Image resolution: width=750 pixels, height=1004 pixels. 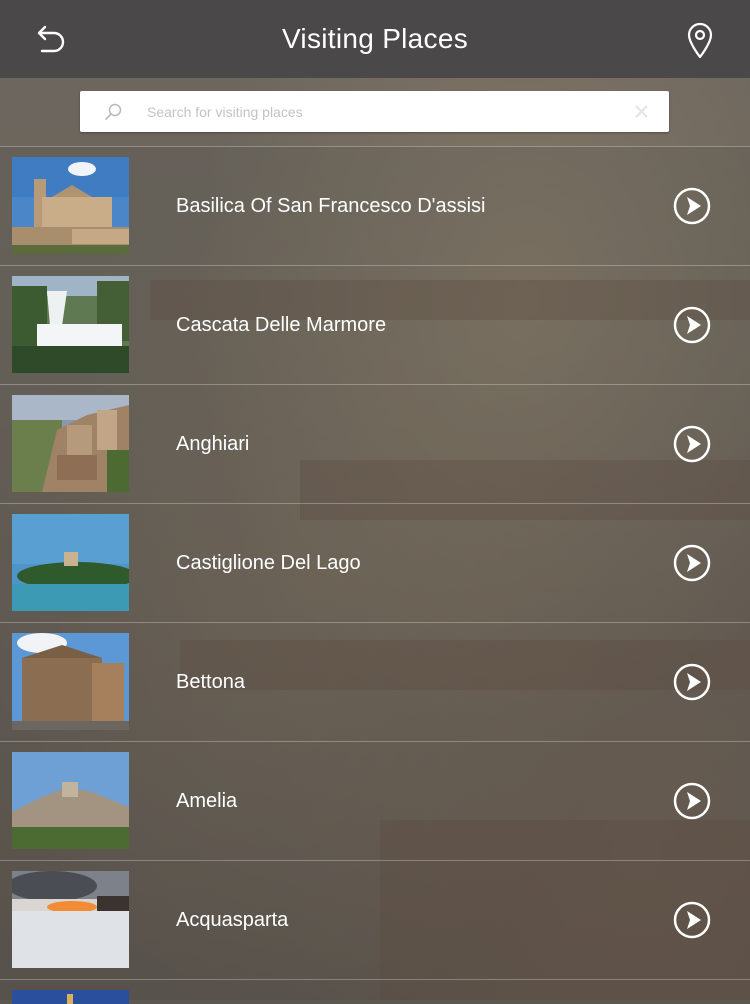 What do you see at coordinates (207, 801) in the screenshot?
I see `place-name: Amelia` at bounding box center [207, 801].